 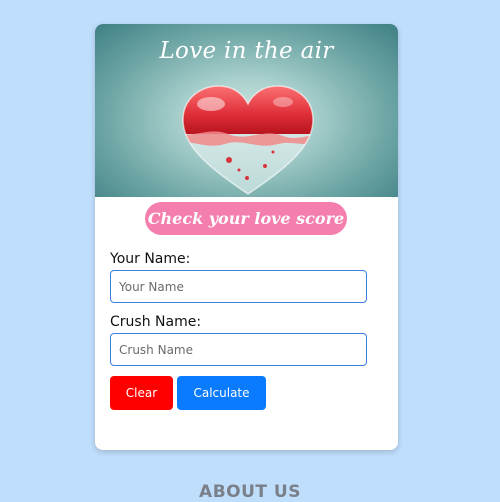 What do you see at coordinates (156, 322) in the screenshot?
I see `crush-name-label: Crush Name:` at bounding box center [156, 322].